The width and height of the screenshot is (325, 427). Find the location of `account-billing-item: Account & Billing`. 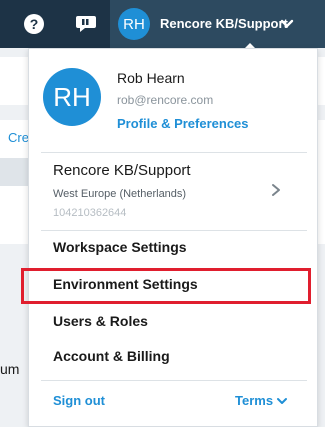

account-billing-item: Account & Billing is located at coordinates (111, 356).